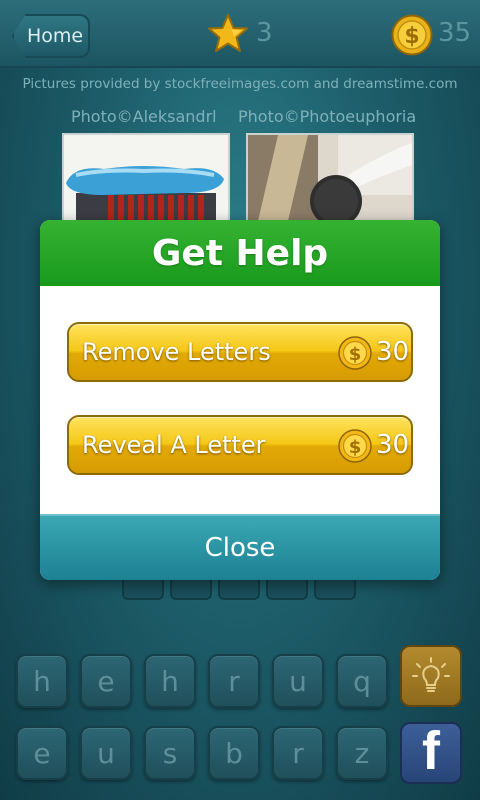 The height and width of the screenshot is (800, 480). Describe the element at coordinates (455, 33) in the screenshot. I see `coin-count: 35` at that location.